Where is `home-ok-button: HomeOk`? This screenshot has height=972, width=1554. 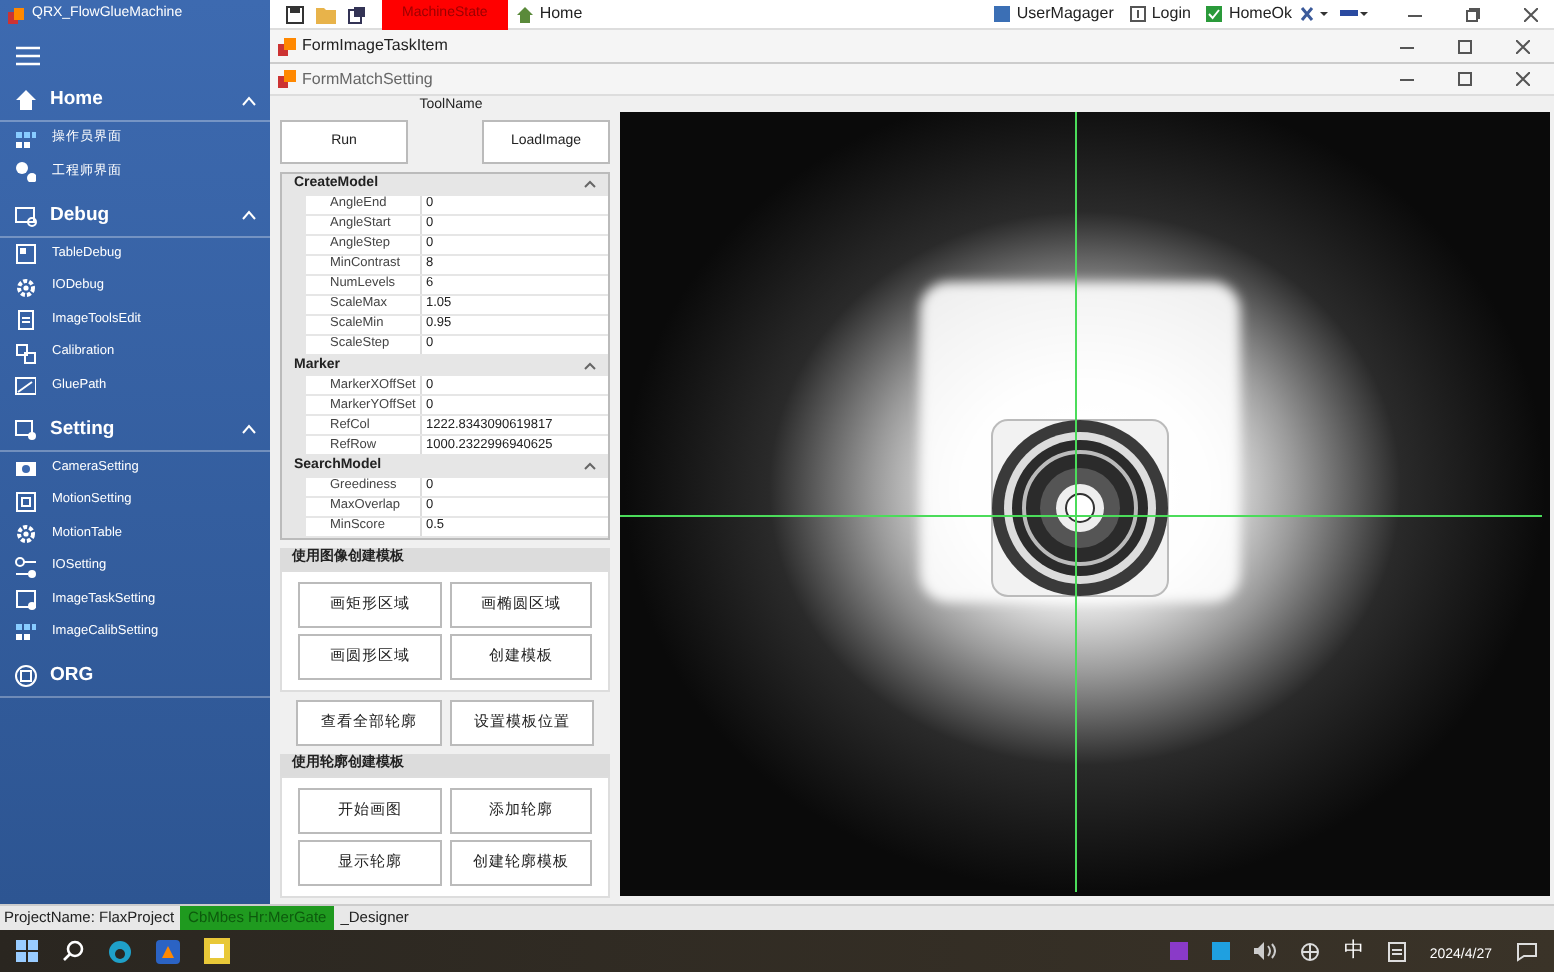
home-ok-button: HomeOk is located at coordinates (1249, 14).